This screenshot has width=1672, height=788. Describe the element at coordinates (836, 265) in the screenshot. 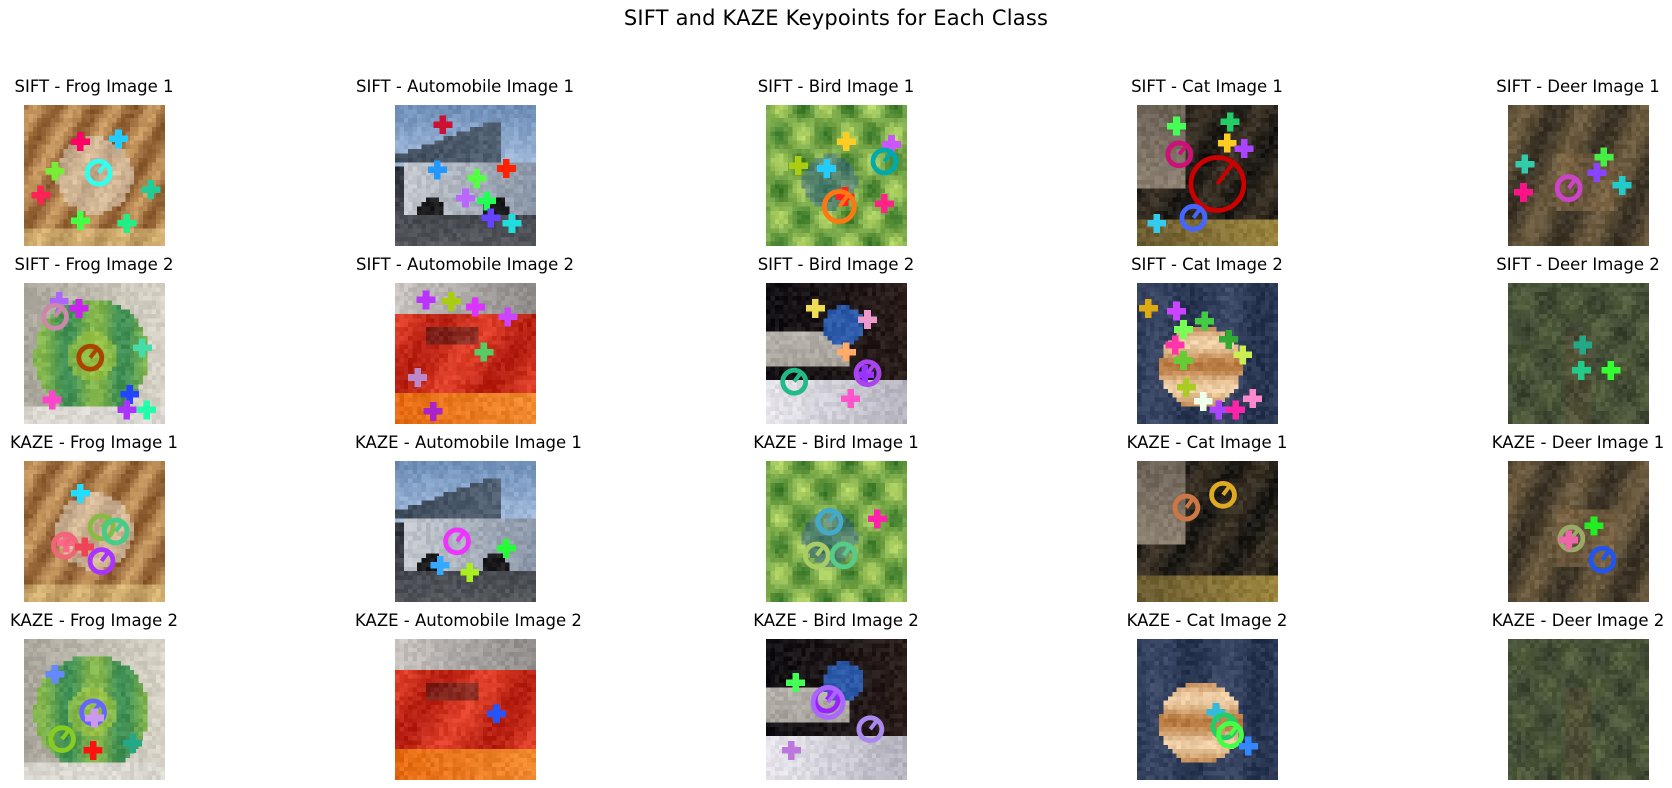

I see `panel-title: SIFT - Bird Image 2` at that location.